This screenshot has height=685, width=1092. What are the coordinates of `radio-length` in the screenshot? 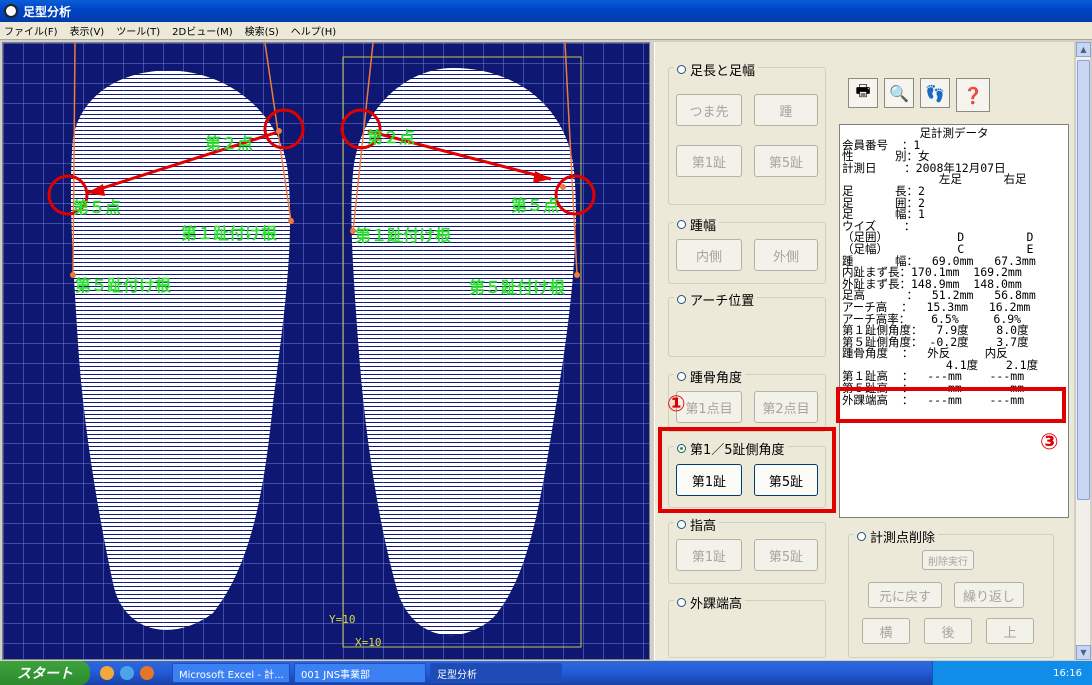 It's located at (681, 69).